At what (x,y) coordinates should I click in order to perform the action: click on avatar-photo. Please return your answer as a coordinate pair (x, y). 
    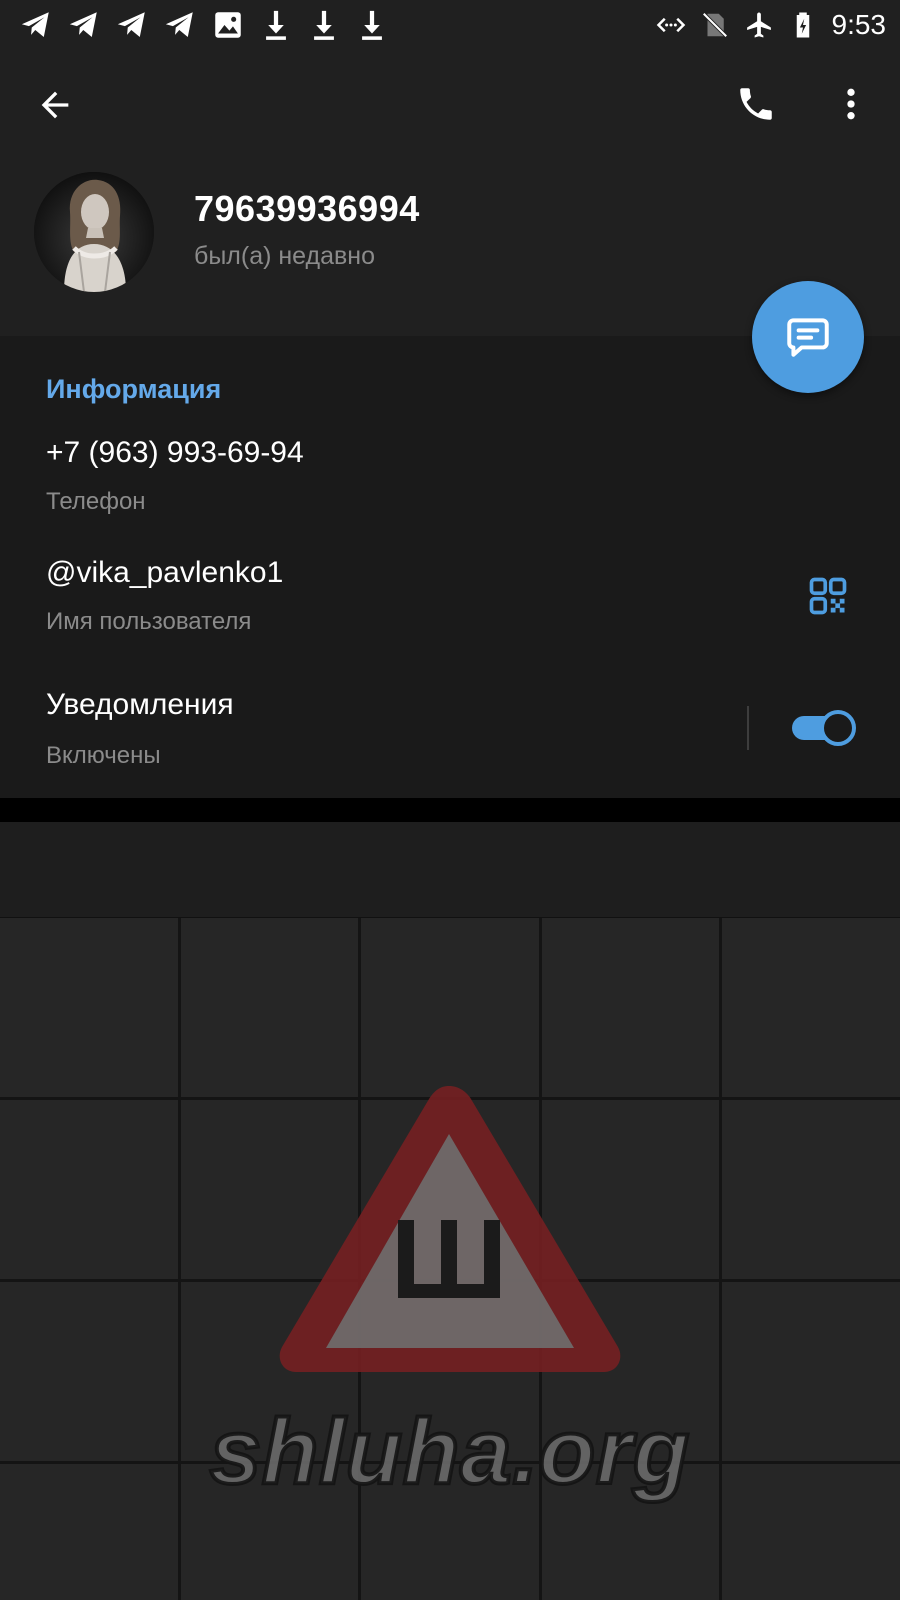
    Looking at the image, I should click on (94, 232).